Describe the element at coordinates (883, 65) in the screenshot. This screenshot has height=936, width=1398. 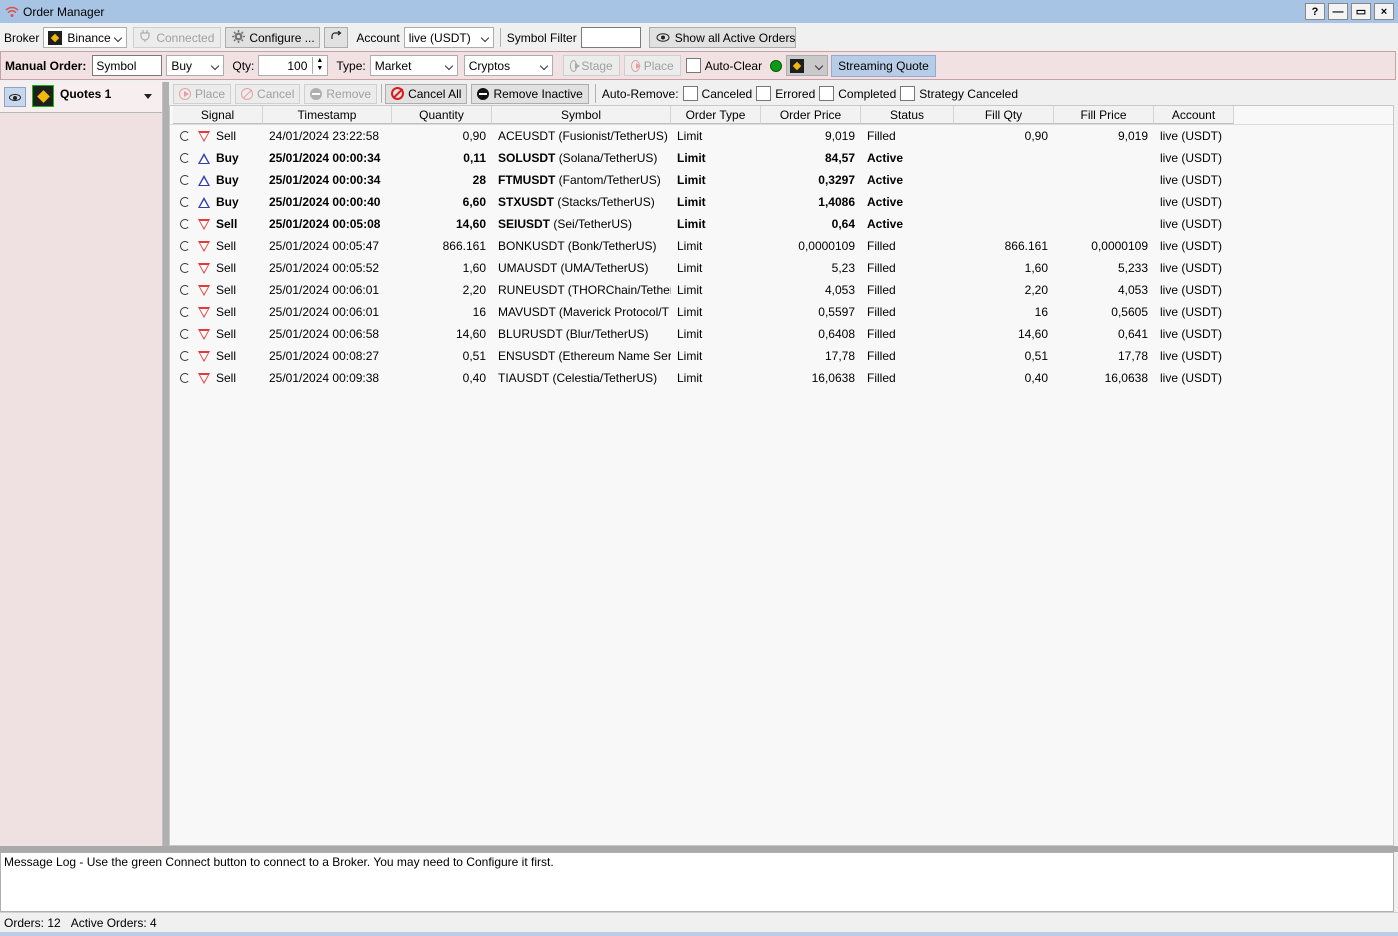
I see `streaming-quote-button: Streaming Quote` at that location.